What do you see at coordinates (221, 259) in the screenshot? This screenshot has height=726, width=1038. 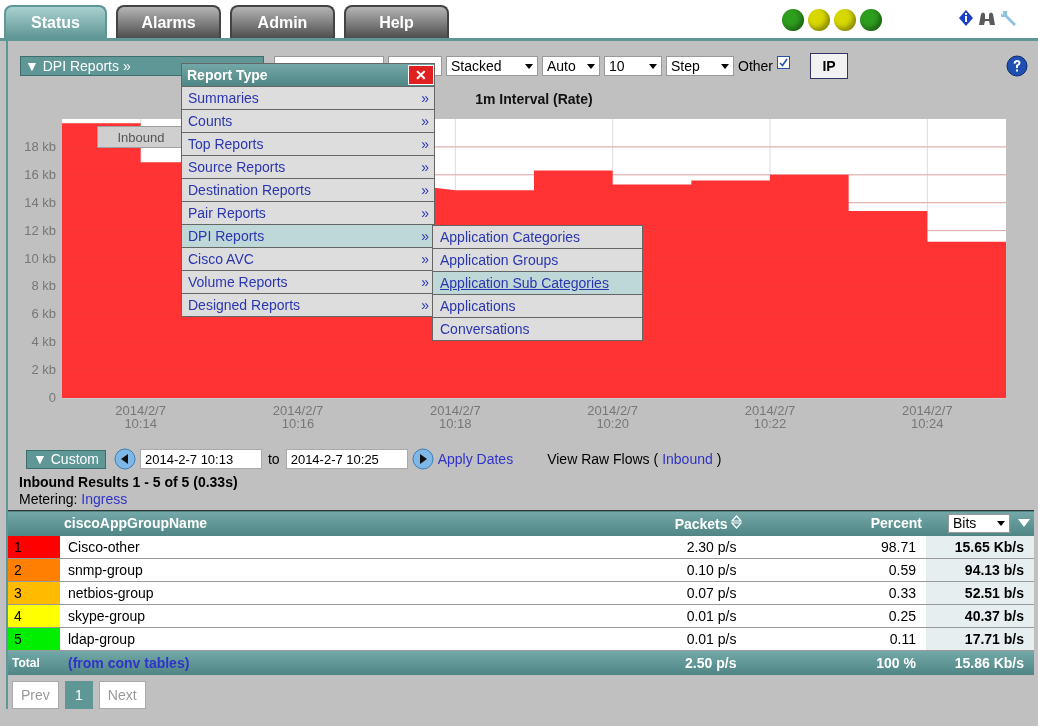 I see `menu-item-label: Cisco AVC` at bounding box center [221, 259].